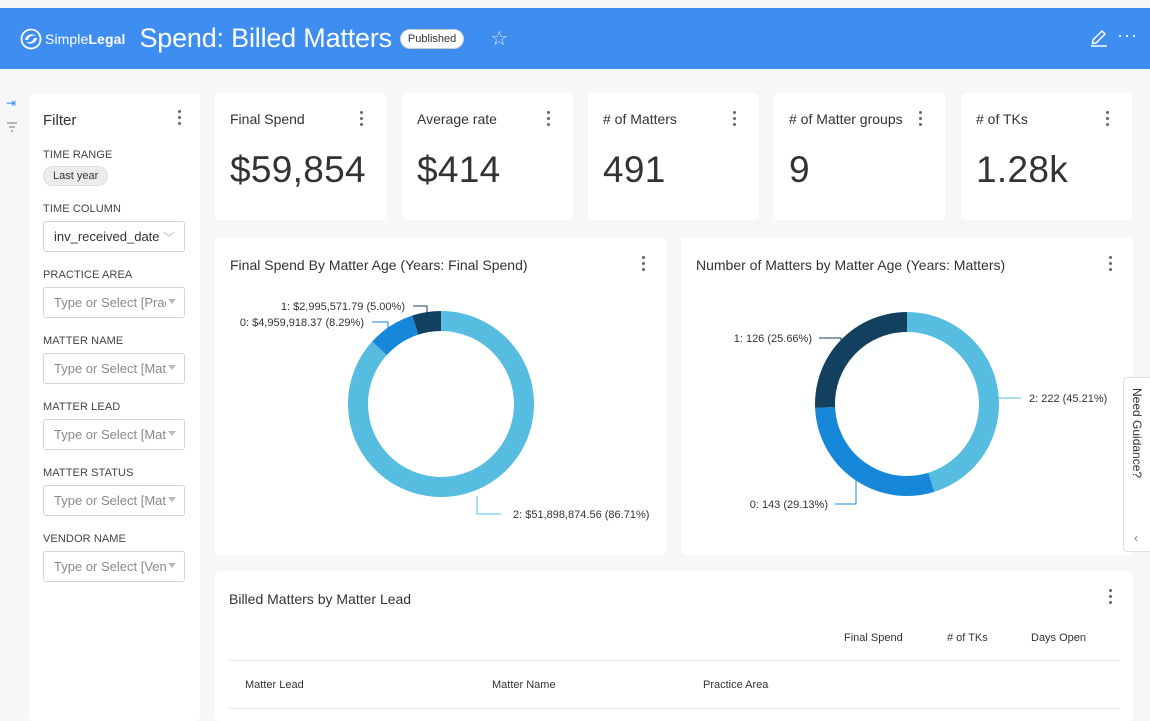 The width and height of the screenshot is (1150, 721). What do you see at coordinates (379, 265) in the screenshot?
I see `chart-title: Final Spend By Matter Age (Years` at bounding box center [379, 265].